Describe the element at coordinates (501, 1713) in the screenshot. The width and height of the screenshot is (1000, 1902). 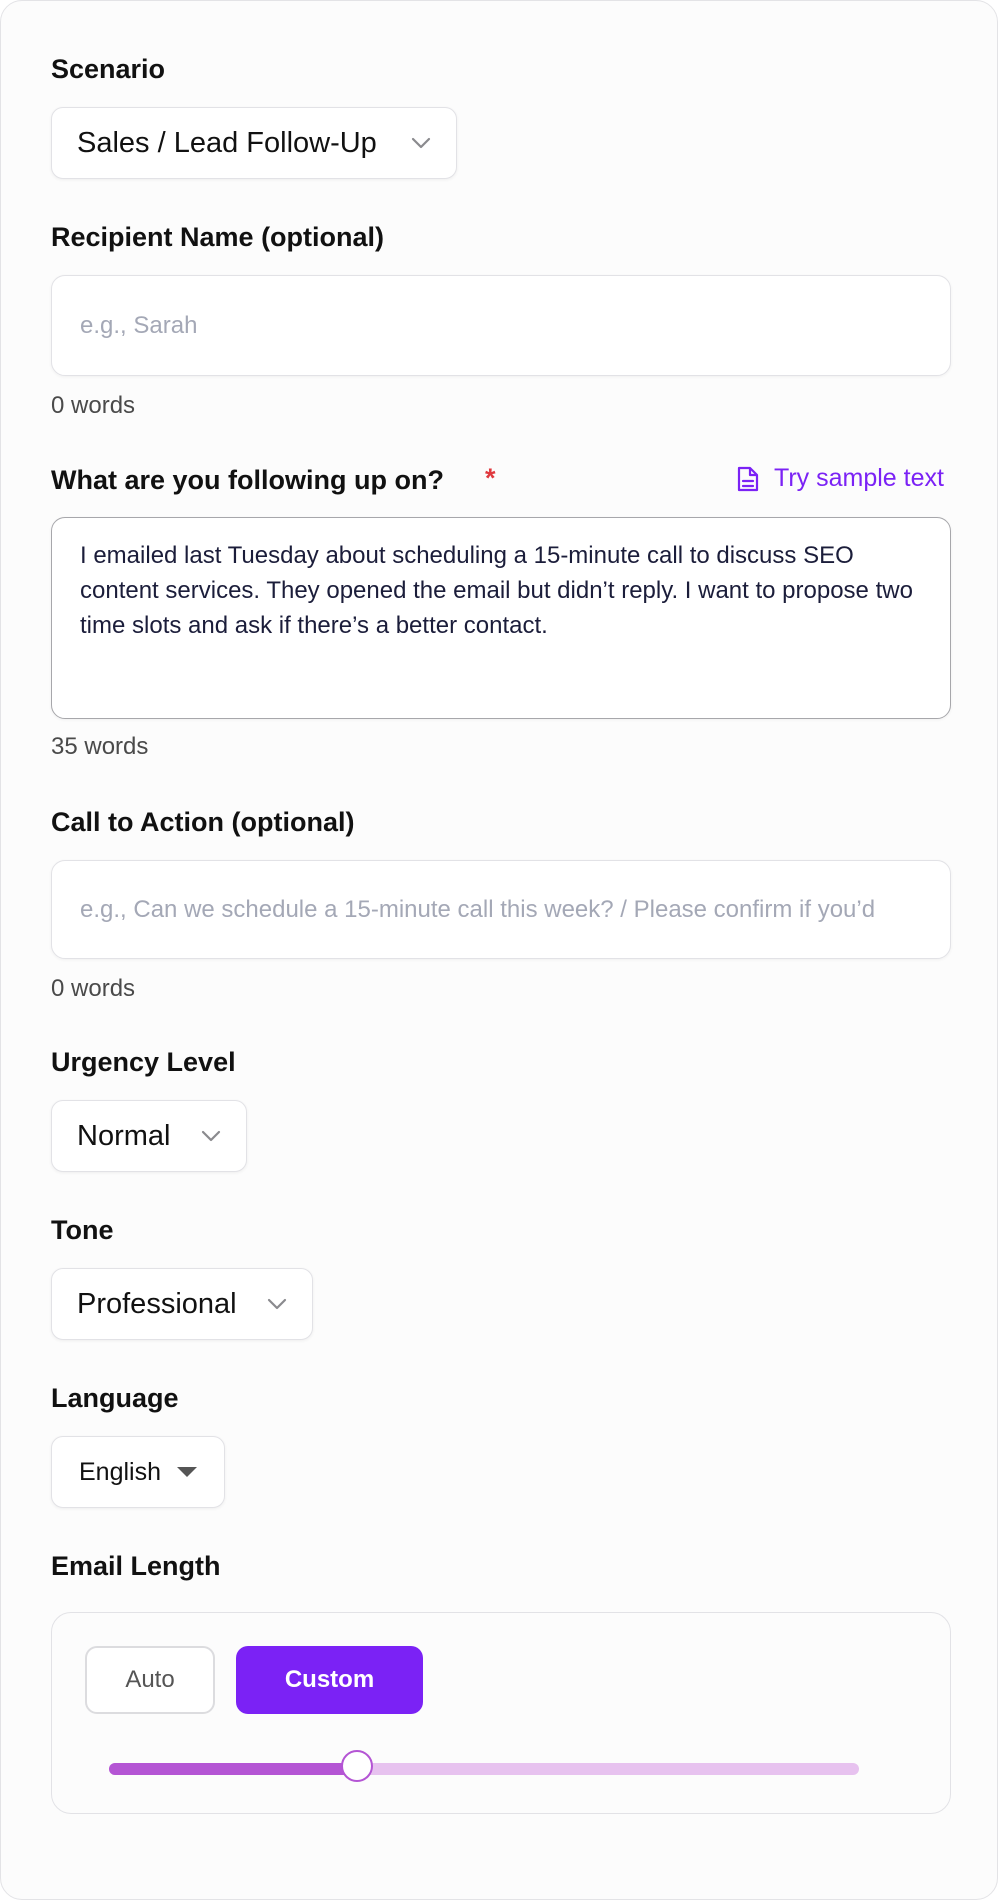
I see `email-length-panel: Auto Custom` at that location.